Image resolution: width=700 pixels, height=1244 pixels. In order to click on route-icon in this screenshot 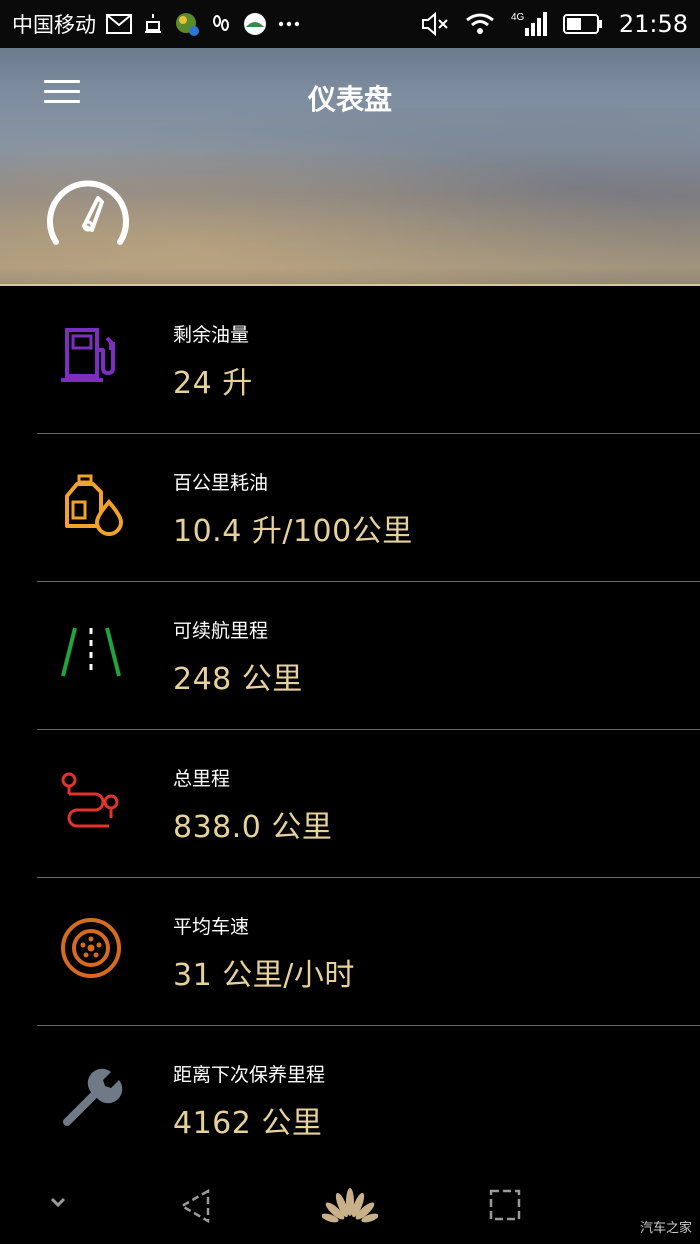, I will do `click(91, 800)`.